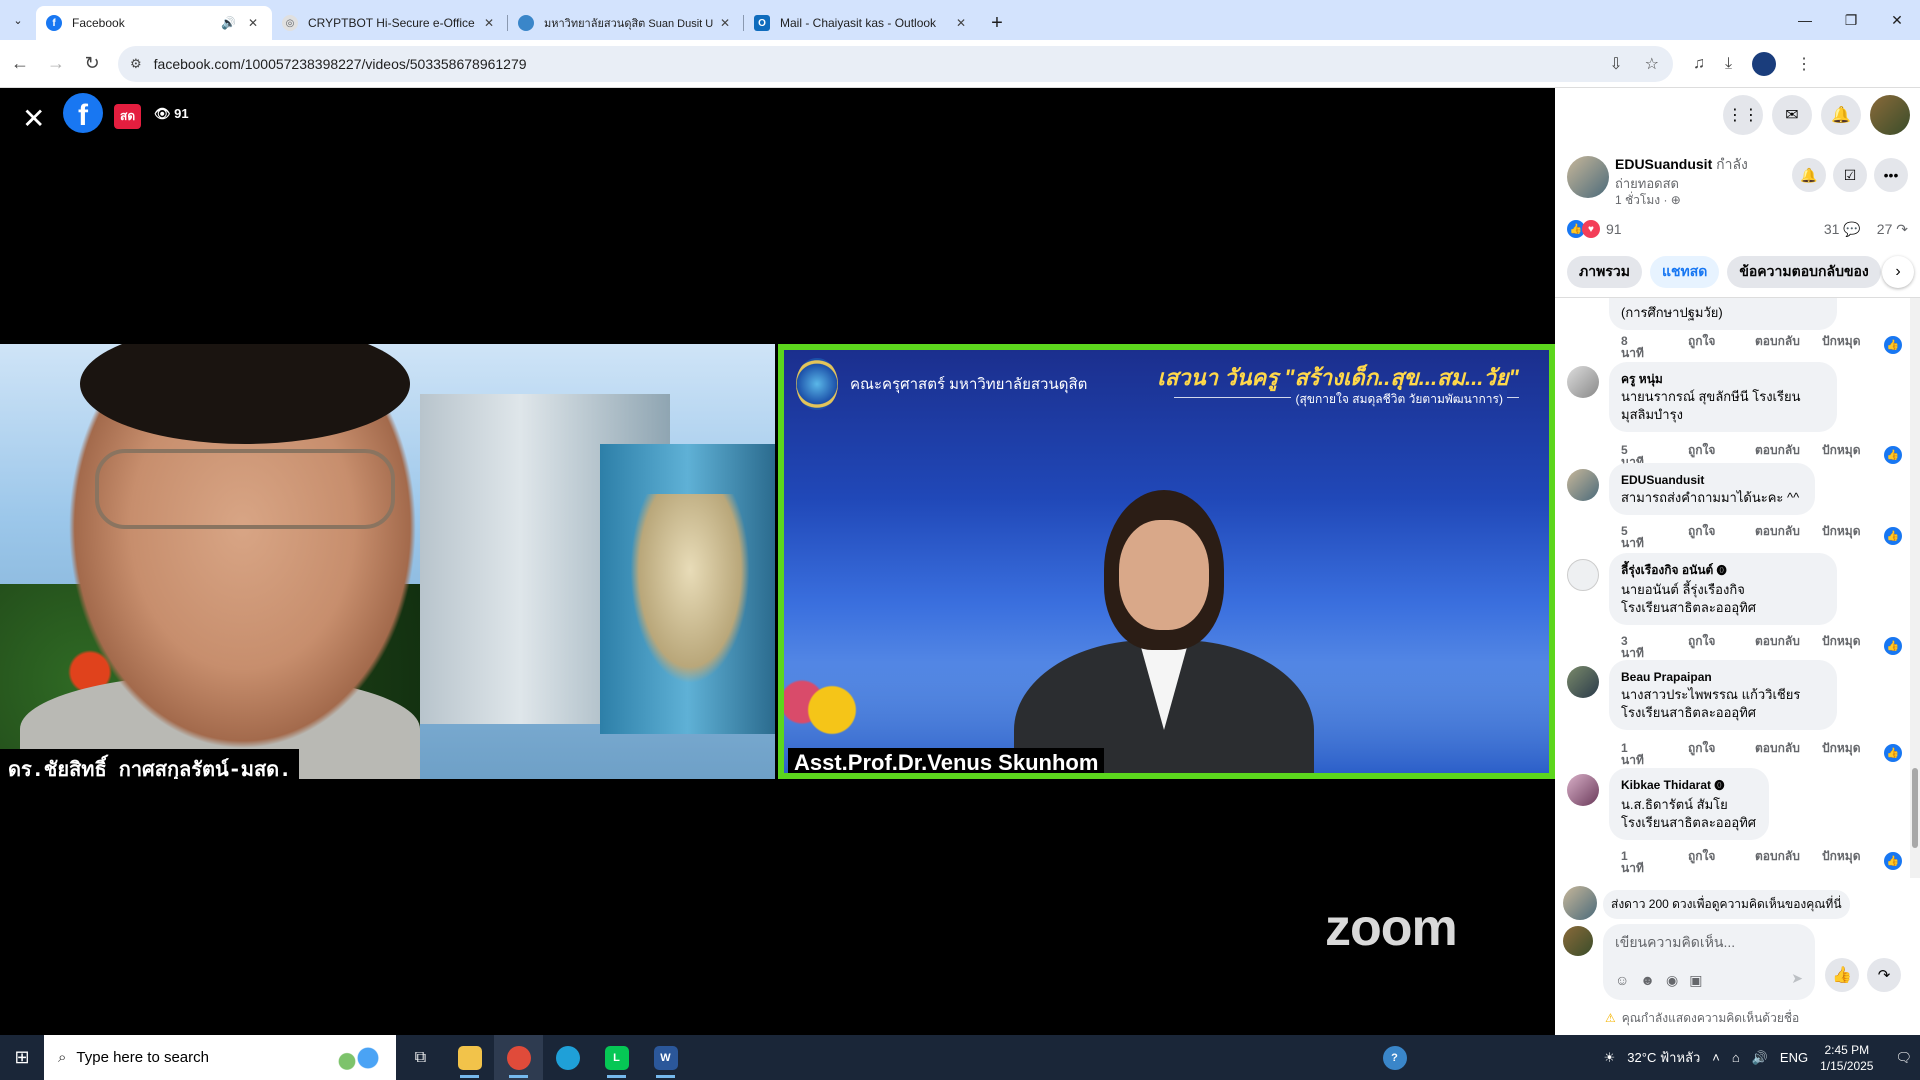 The image size is (1920, 1080). Describe the element at coordinates (1672, 980) in the screenshot. I see `smiley-icon: ◉` at that location.